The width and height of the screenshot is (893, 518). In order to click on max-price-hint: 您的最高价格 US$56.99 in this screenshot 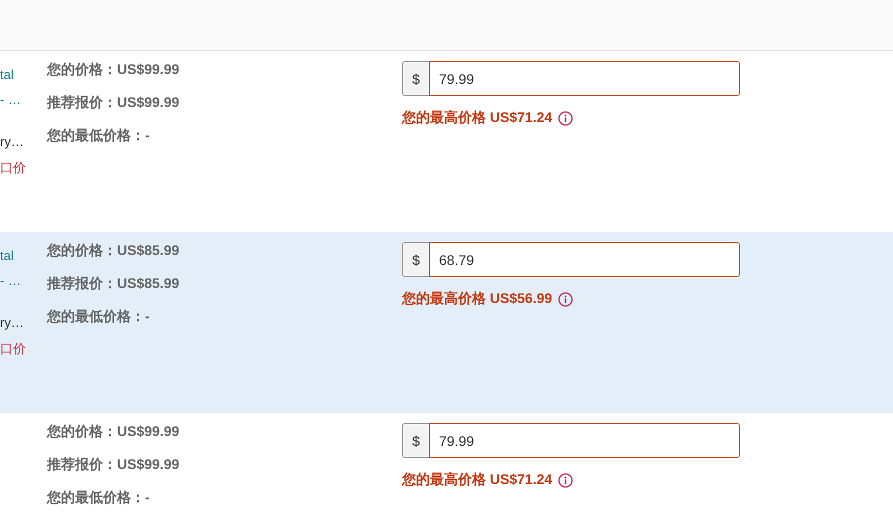, I will do `click(477, 299)`.